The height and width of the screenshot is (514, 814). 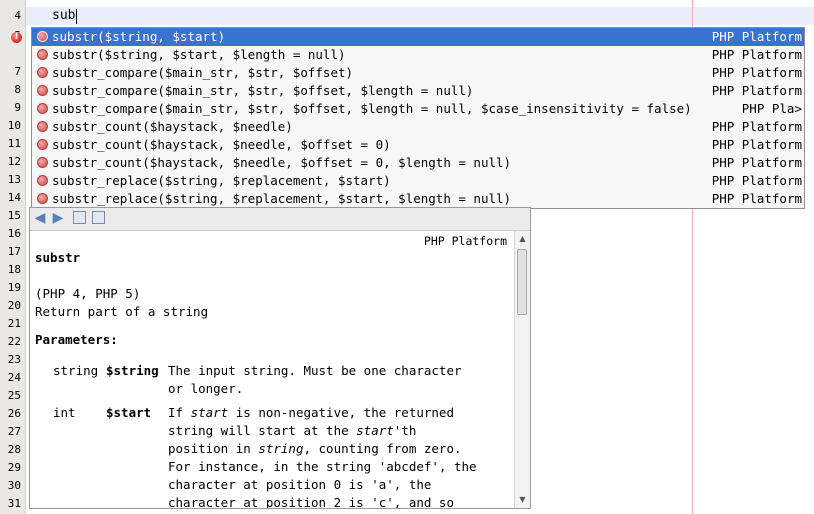 What do you see at coordinates (420, 16) in the screenshot?
I see `current-line-highlight` at bounding box center [420, 16].